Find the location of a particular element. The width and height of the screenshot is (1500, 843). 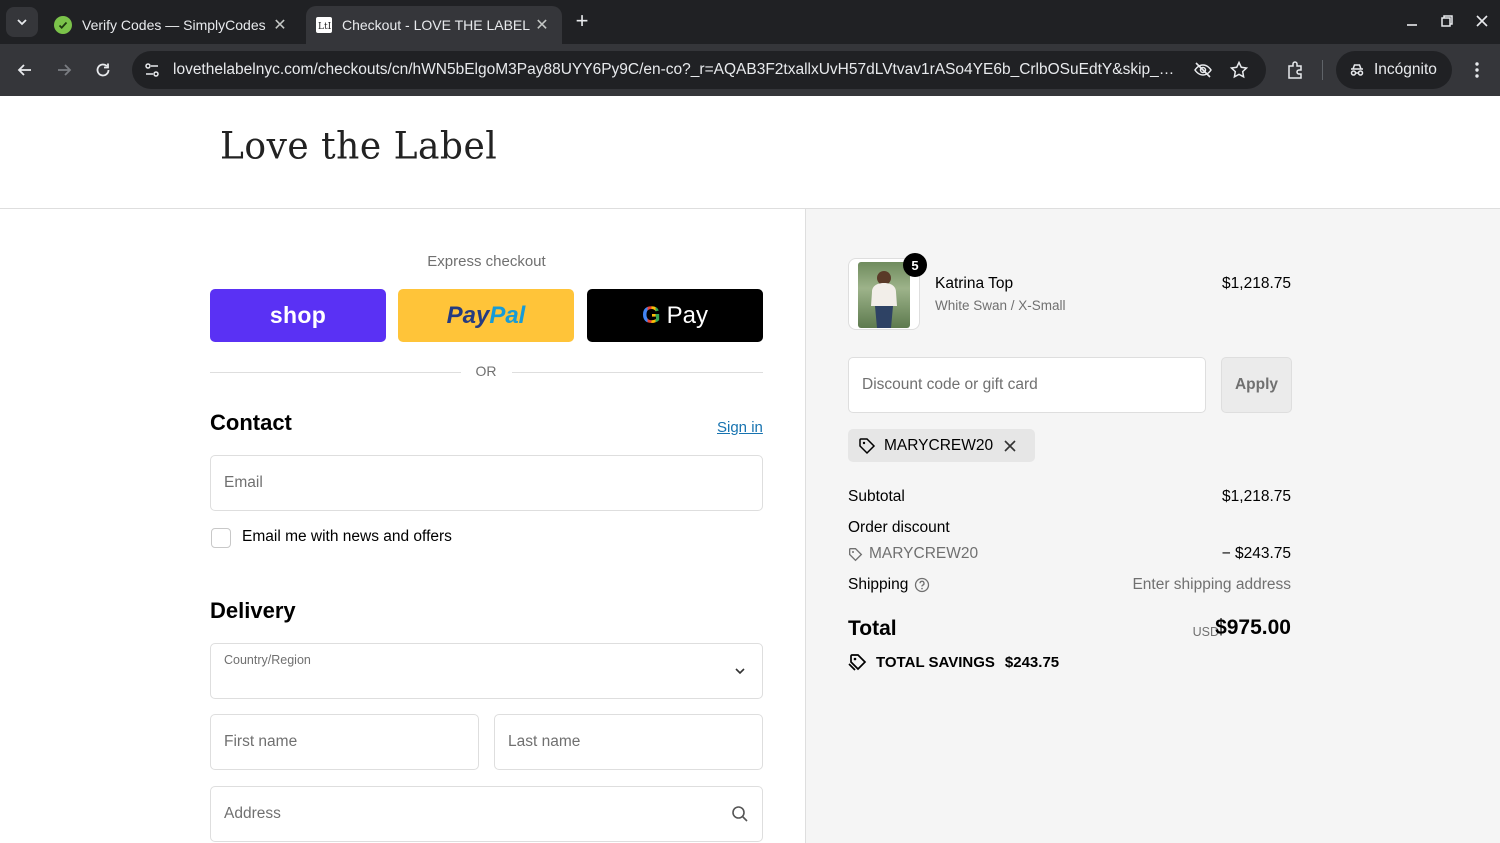

shop-pay-label: shop is located at coordinates (298, 315).